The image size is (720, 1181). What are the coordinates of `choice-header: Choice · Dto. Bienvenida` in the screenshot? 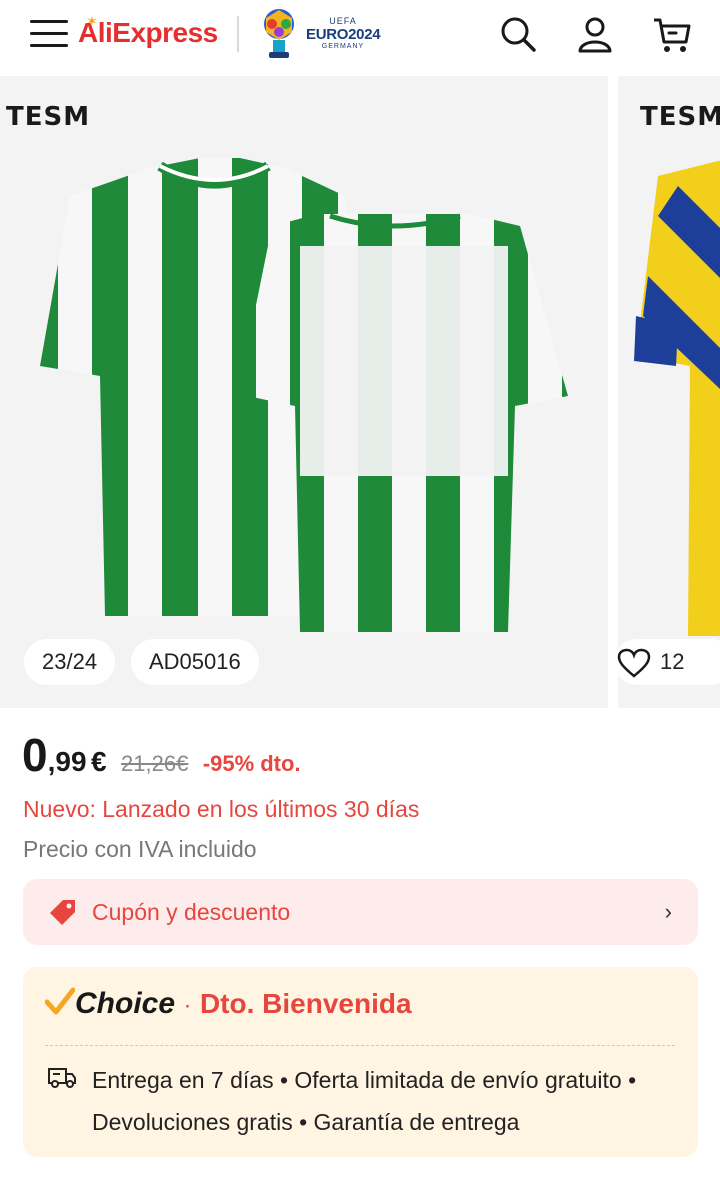 It's located at (228, 1004).